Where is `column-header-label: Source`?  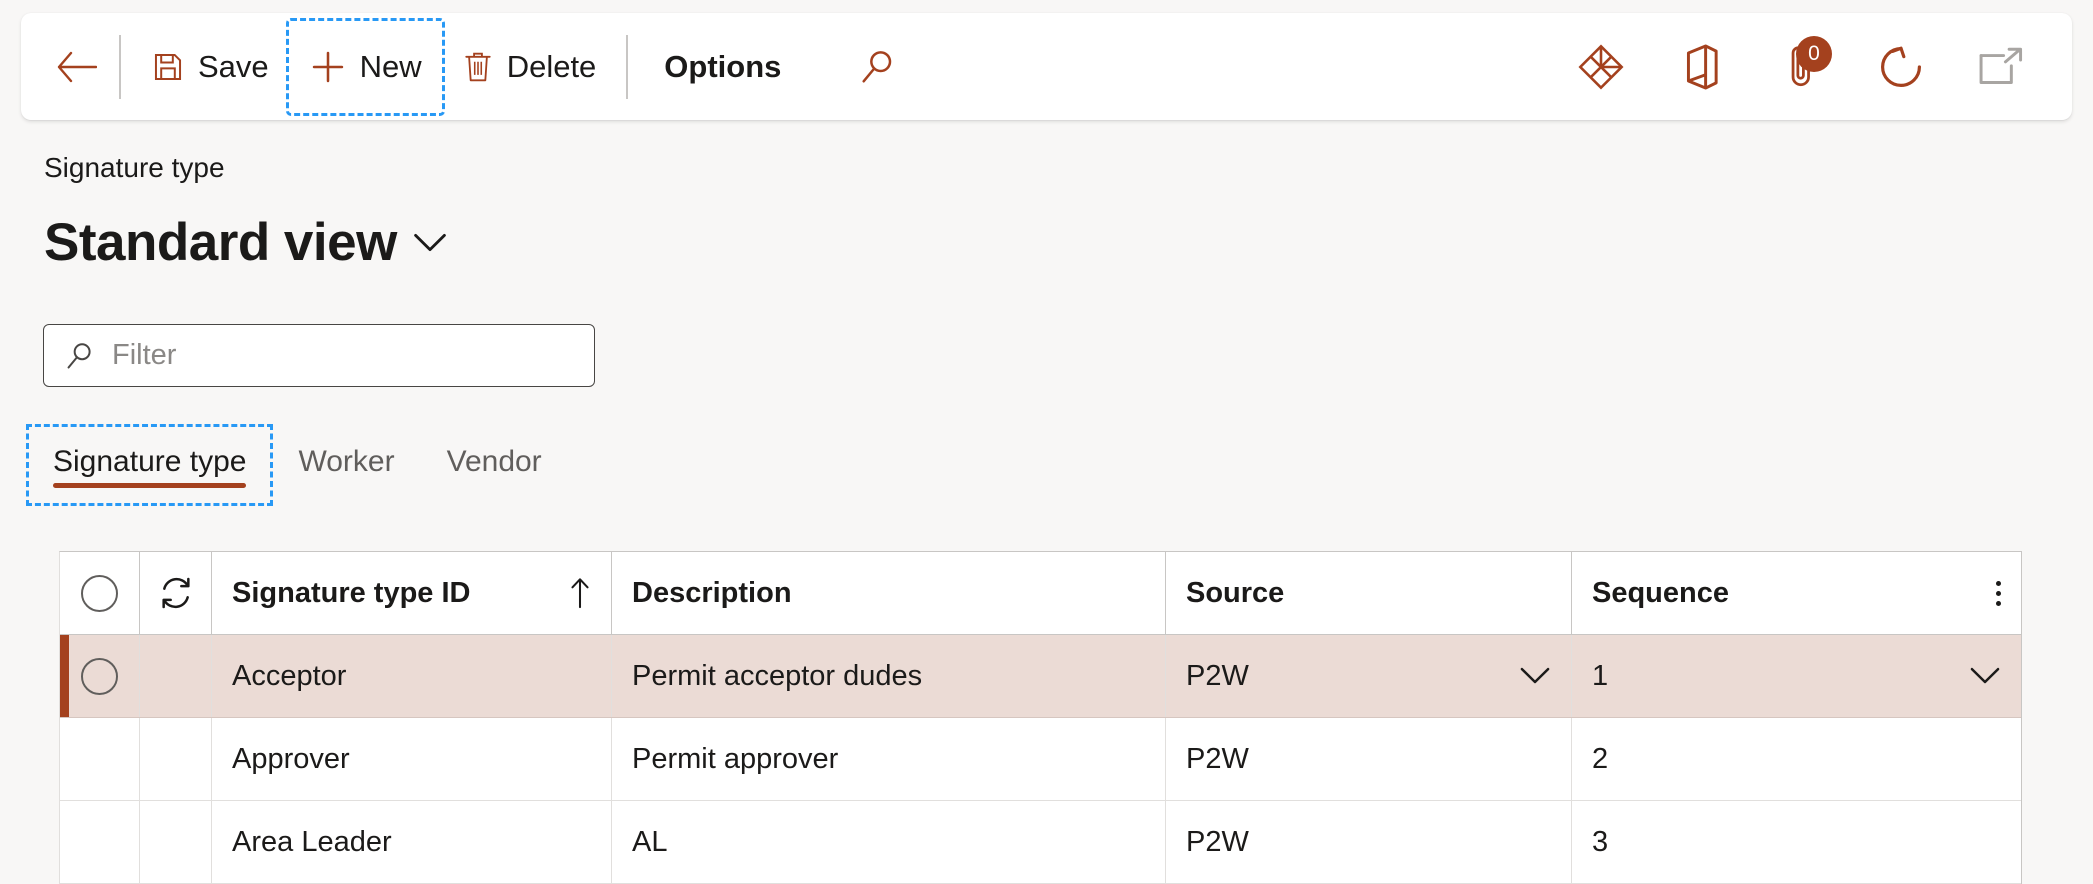
column-header-label: Source is located at coordinates (1235, 592).